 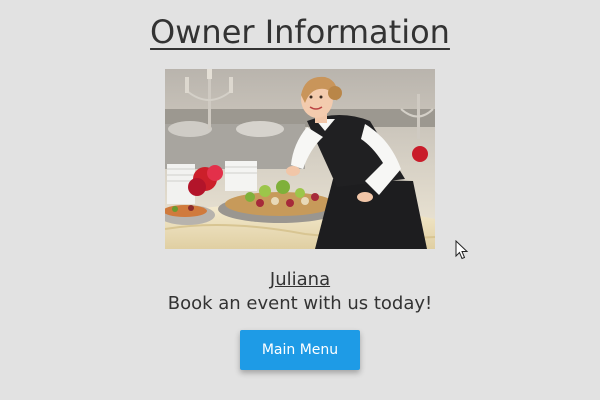 What do you see at coordinates (300, 350) in the screenshot?
I see `main-menu-button: Main Menu` at bounding box center [300, 350].